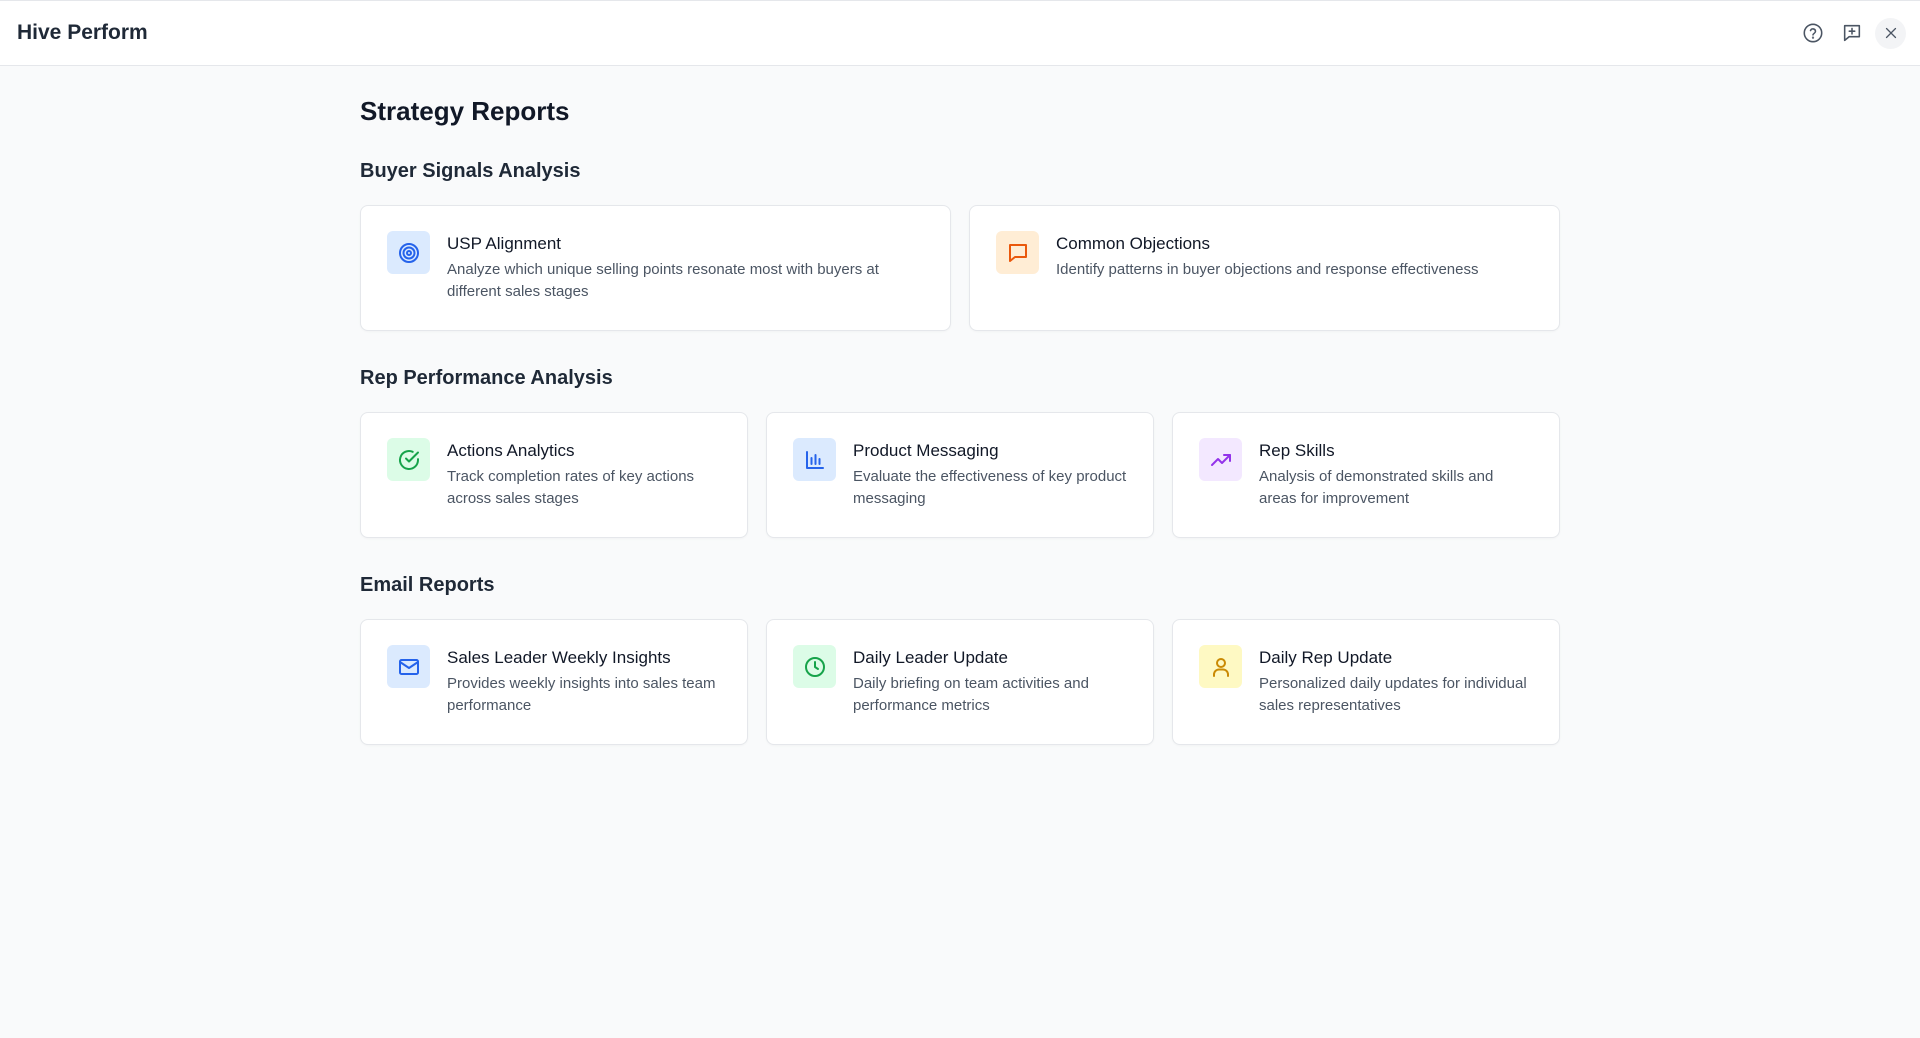  I want to click on card-title: Product Messaging, so click(926, 450).